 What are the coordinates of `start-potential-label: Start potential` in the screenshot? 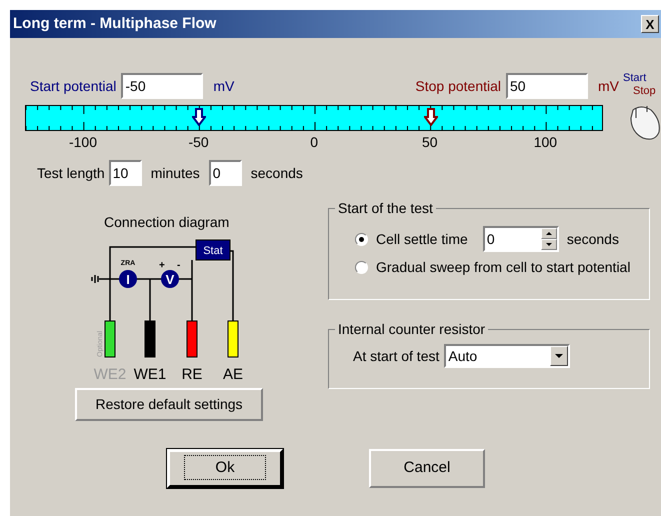 It's located at (73, 86).